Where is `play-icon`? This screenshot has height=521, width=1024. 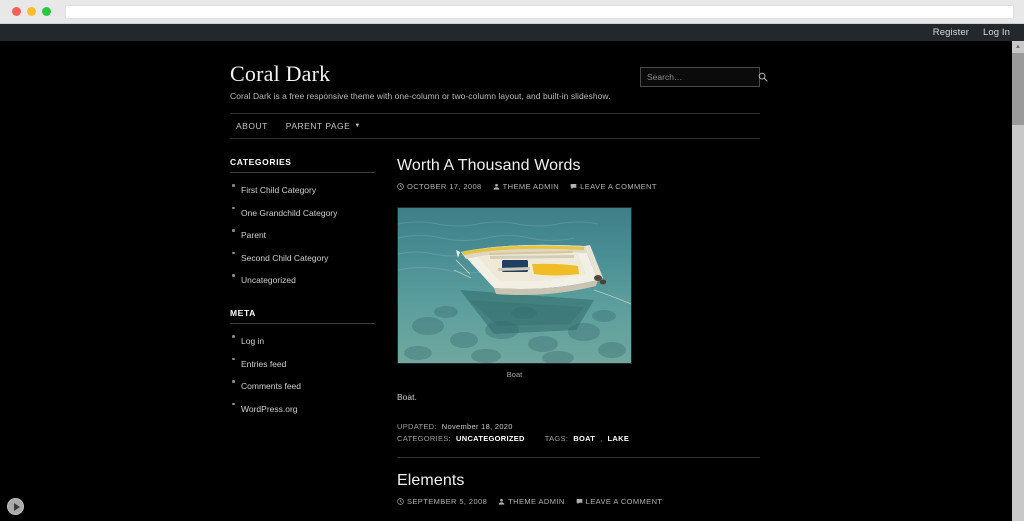 play-icon is located at coordinates (16, 506).